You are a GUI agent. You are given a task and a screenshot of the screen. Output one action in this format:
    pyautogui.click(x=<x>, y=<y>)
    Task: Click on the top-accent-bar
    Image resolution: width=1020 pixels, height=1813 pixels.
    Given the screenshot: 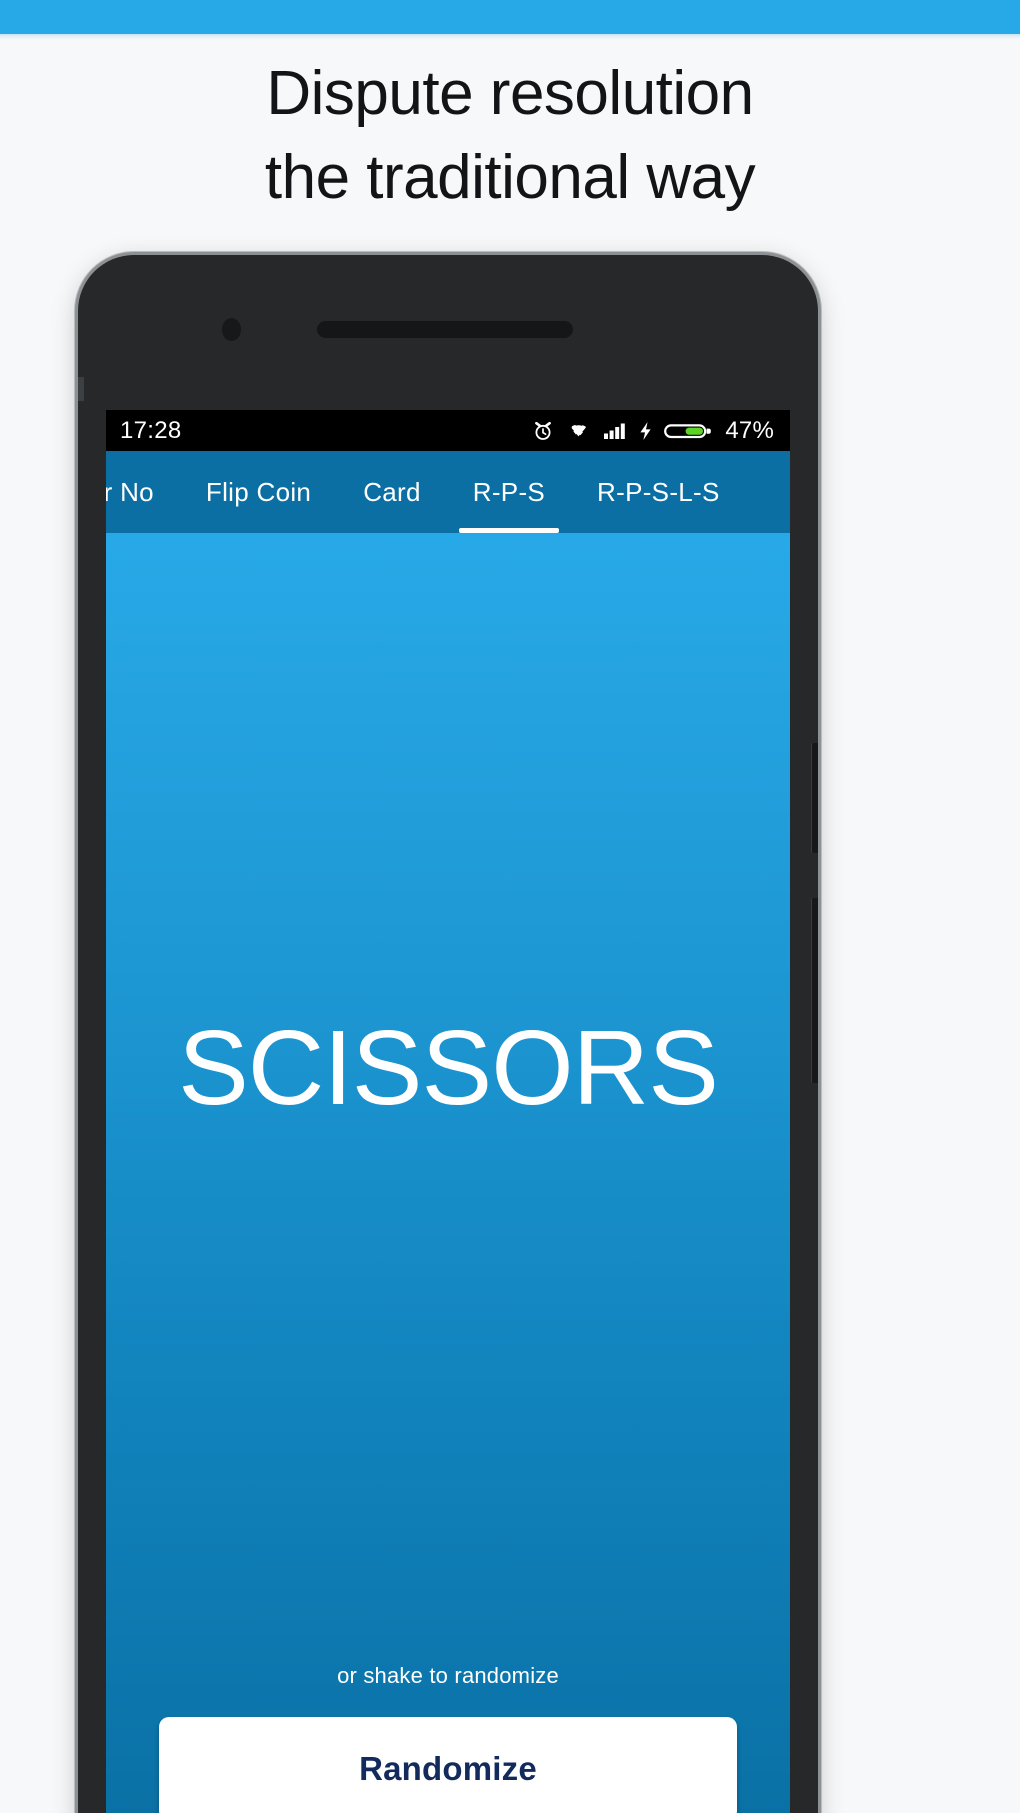 What is the action you would take?
    pyautogui.click(x=510, y=17)
    